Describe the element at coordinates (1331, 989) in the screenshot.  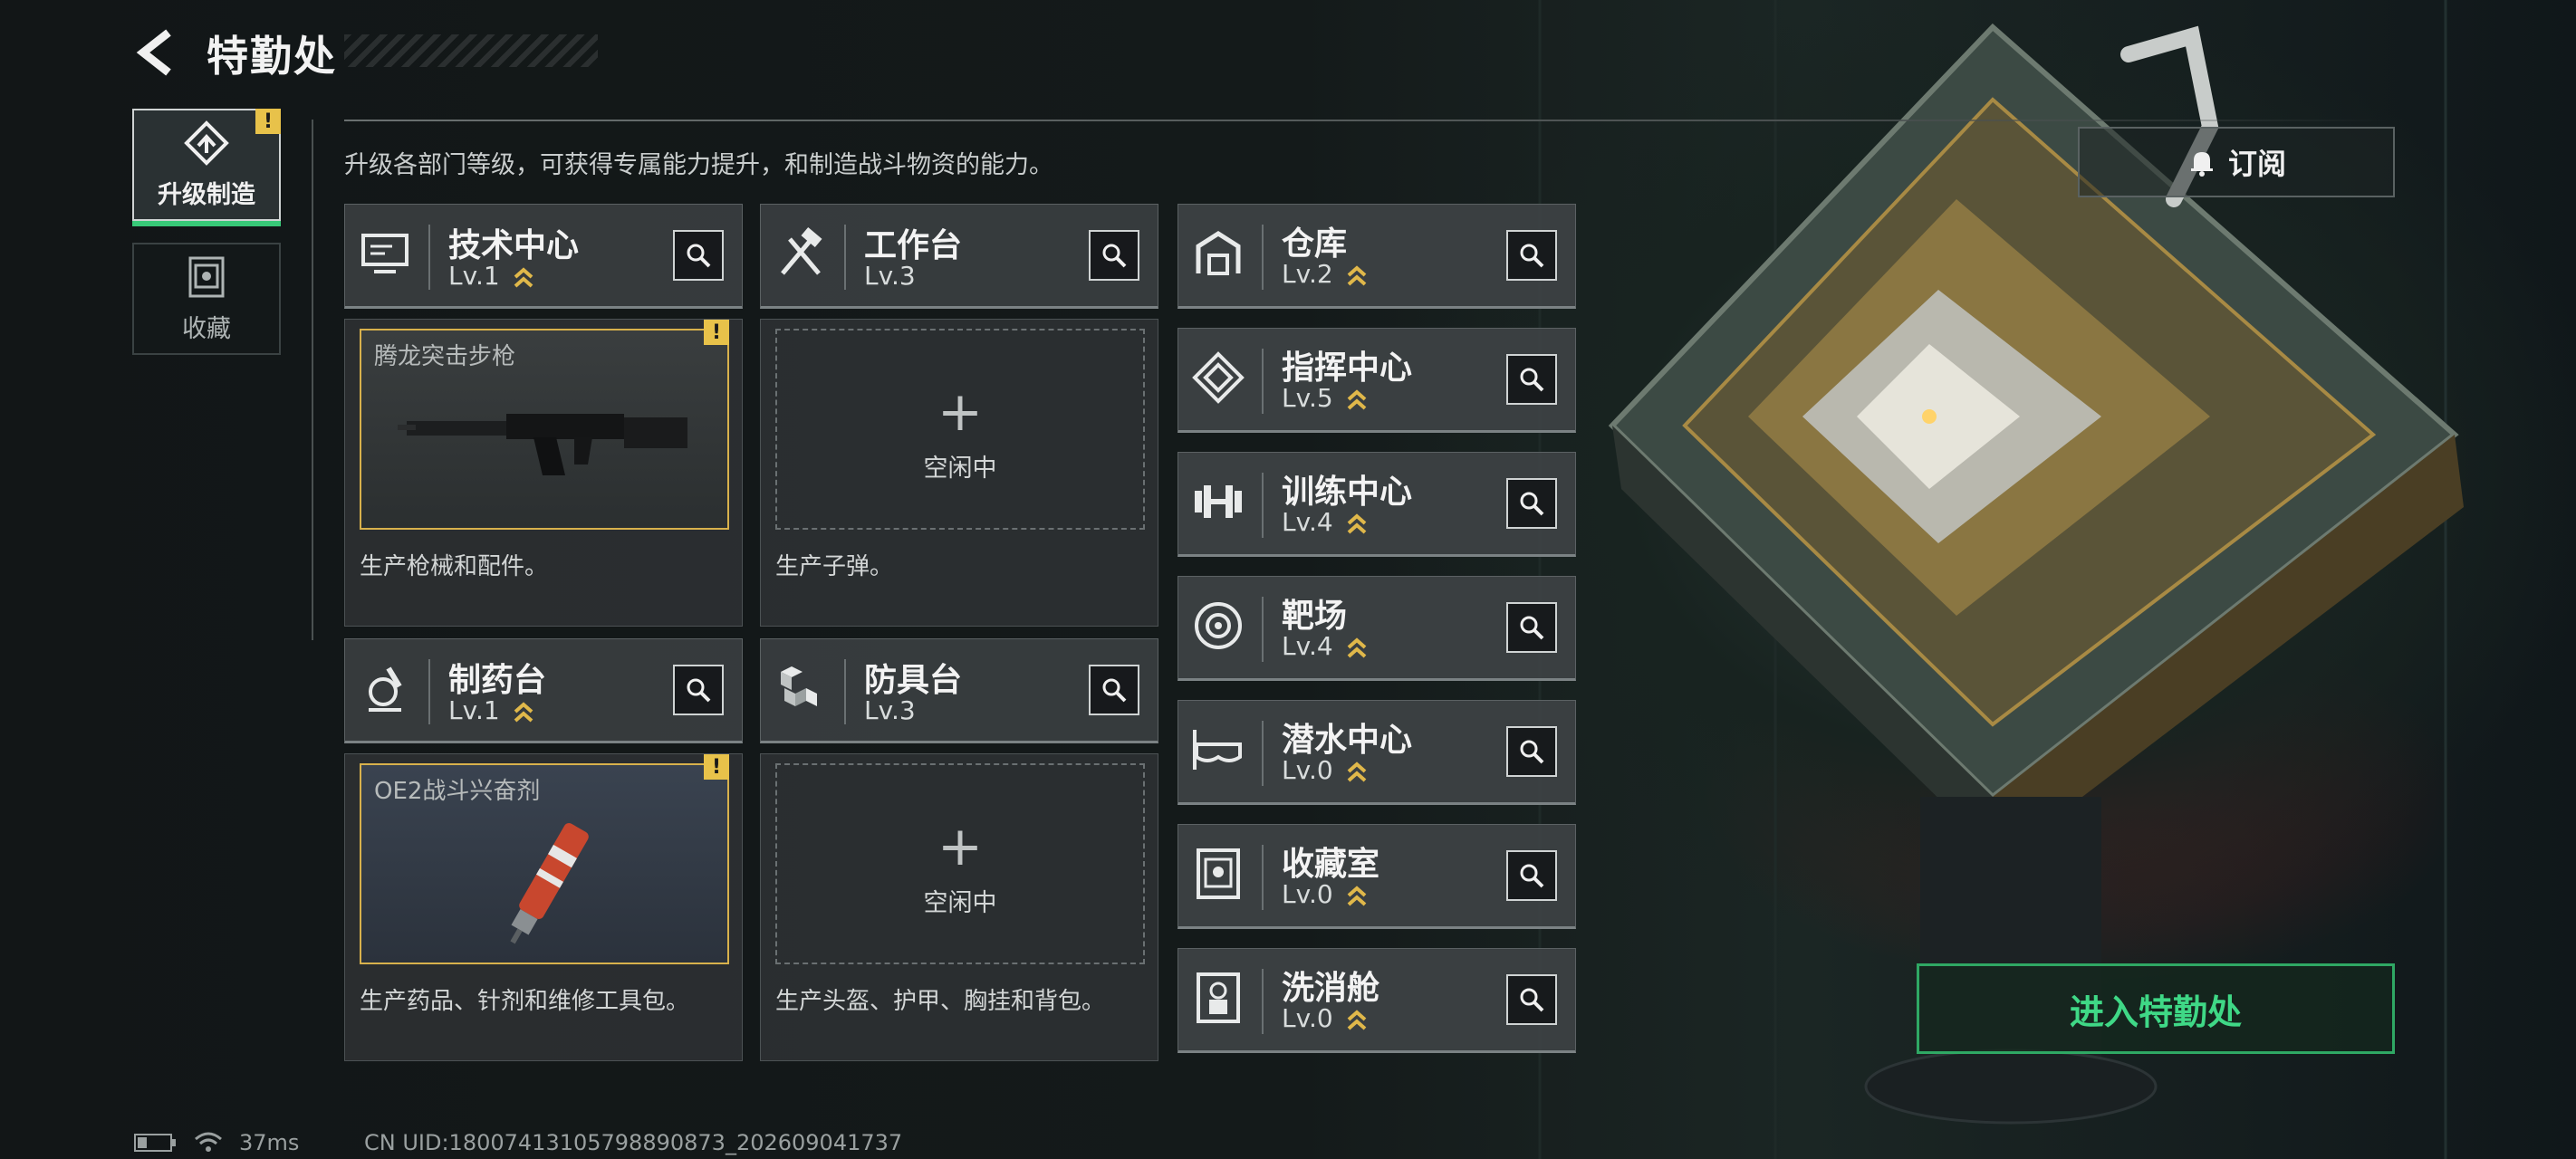
I see `dept-name: 洗消舱` at that location.